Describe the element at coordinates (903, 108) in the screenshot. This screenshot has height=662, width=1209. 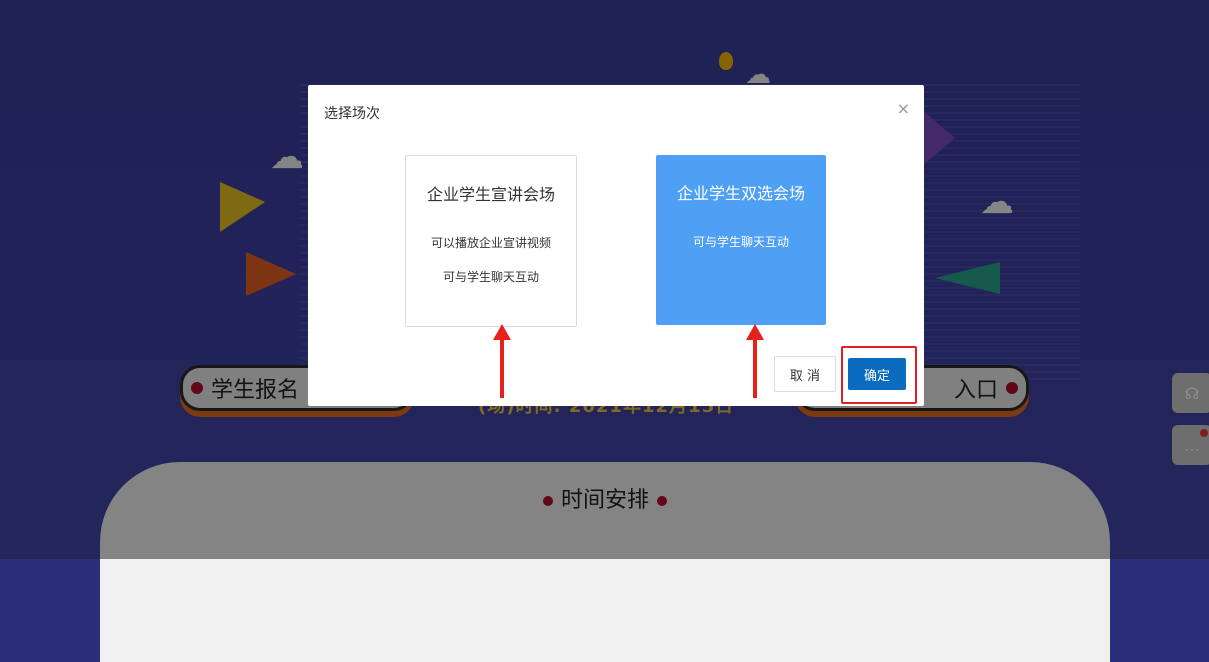
I see `close-icon: ×` at that location.